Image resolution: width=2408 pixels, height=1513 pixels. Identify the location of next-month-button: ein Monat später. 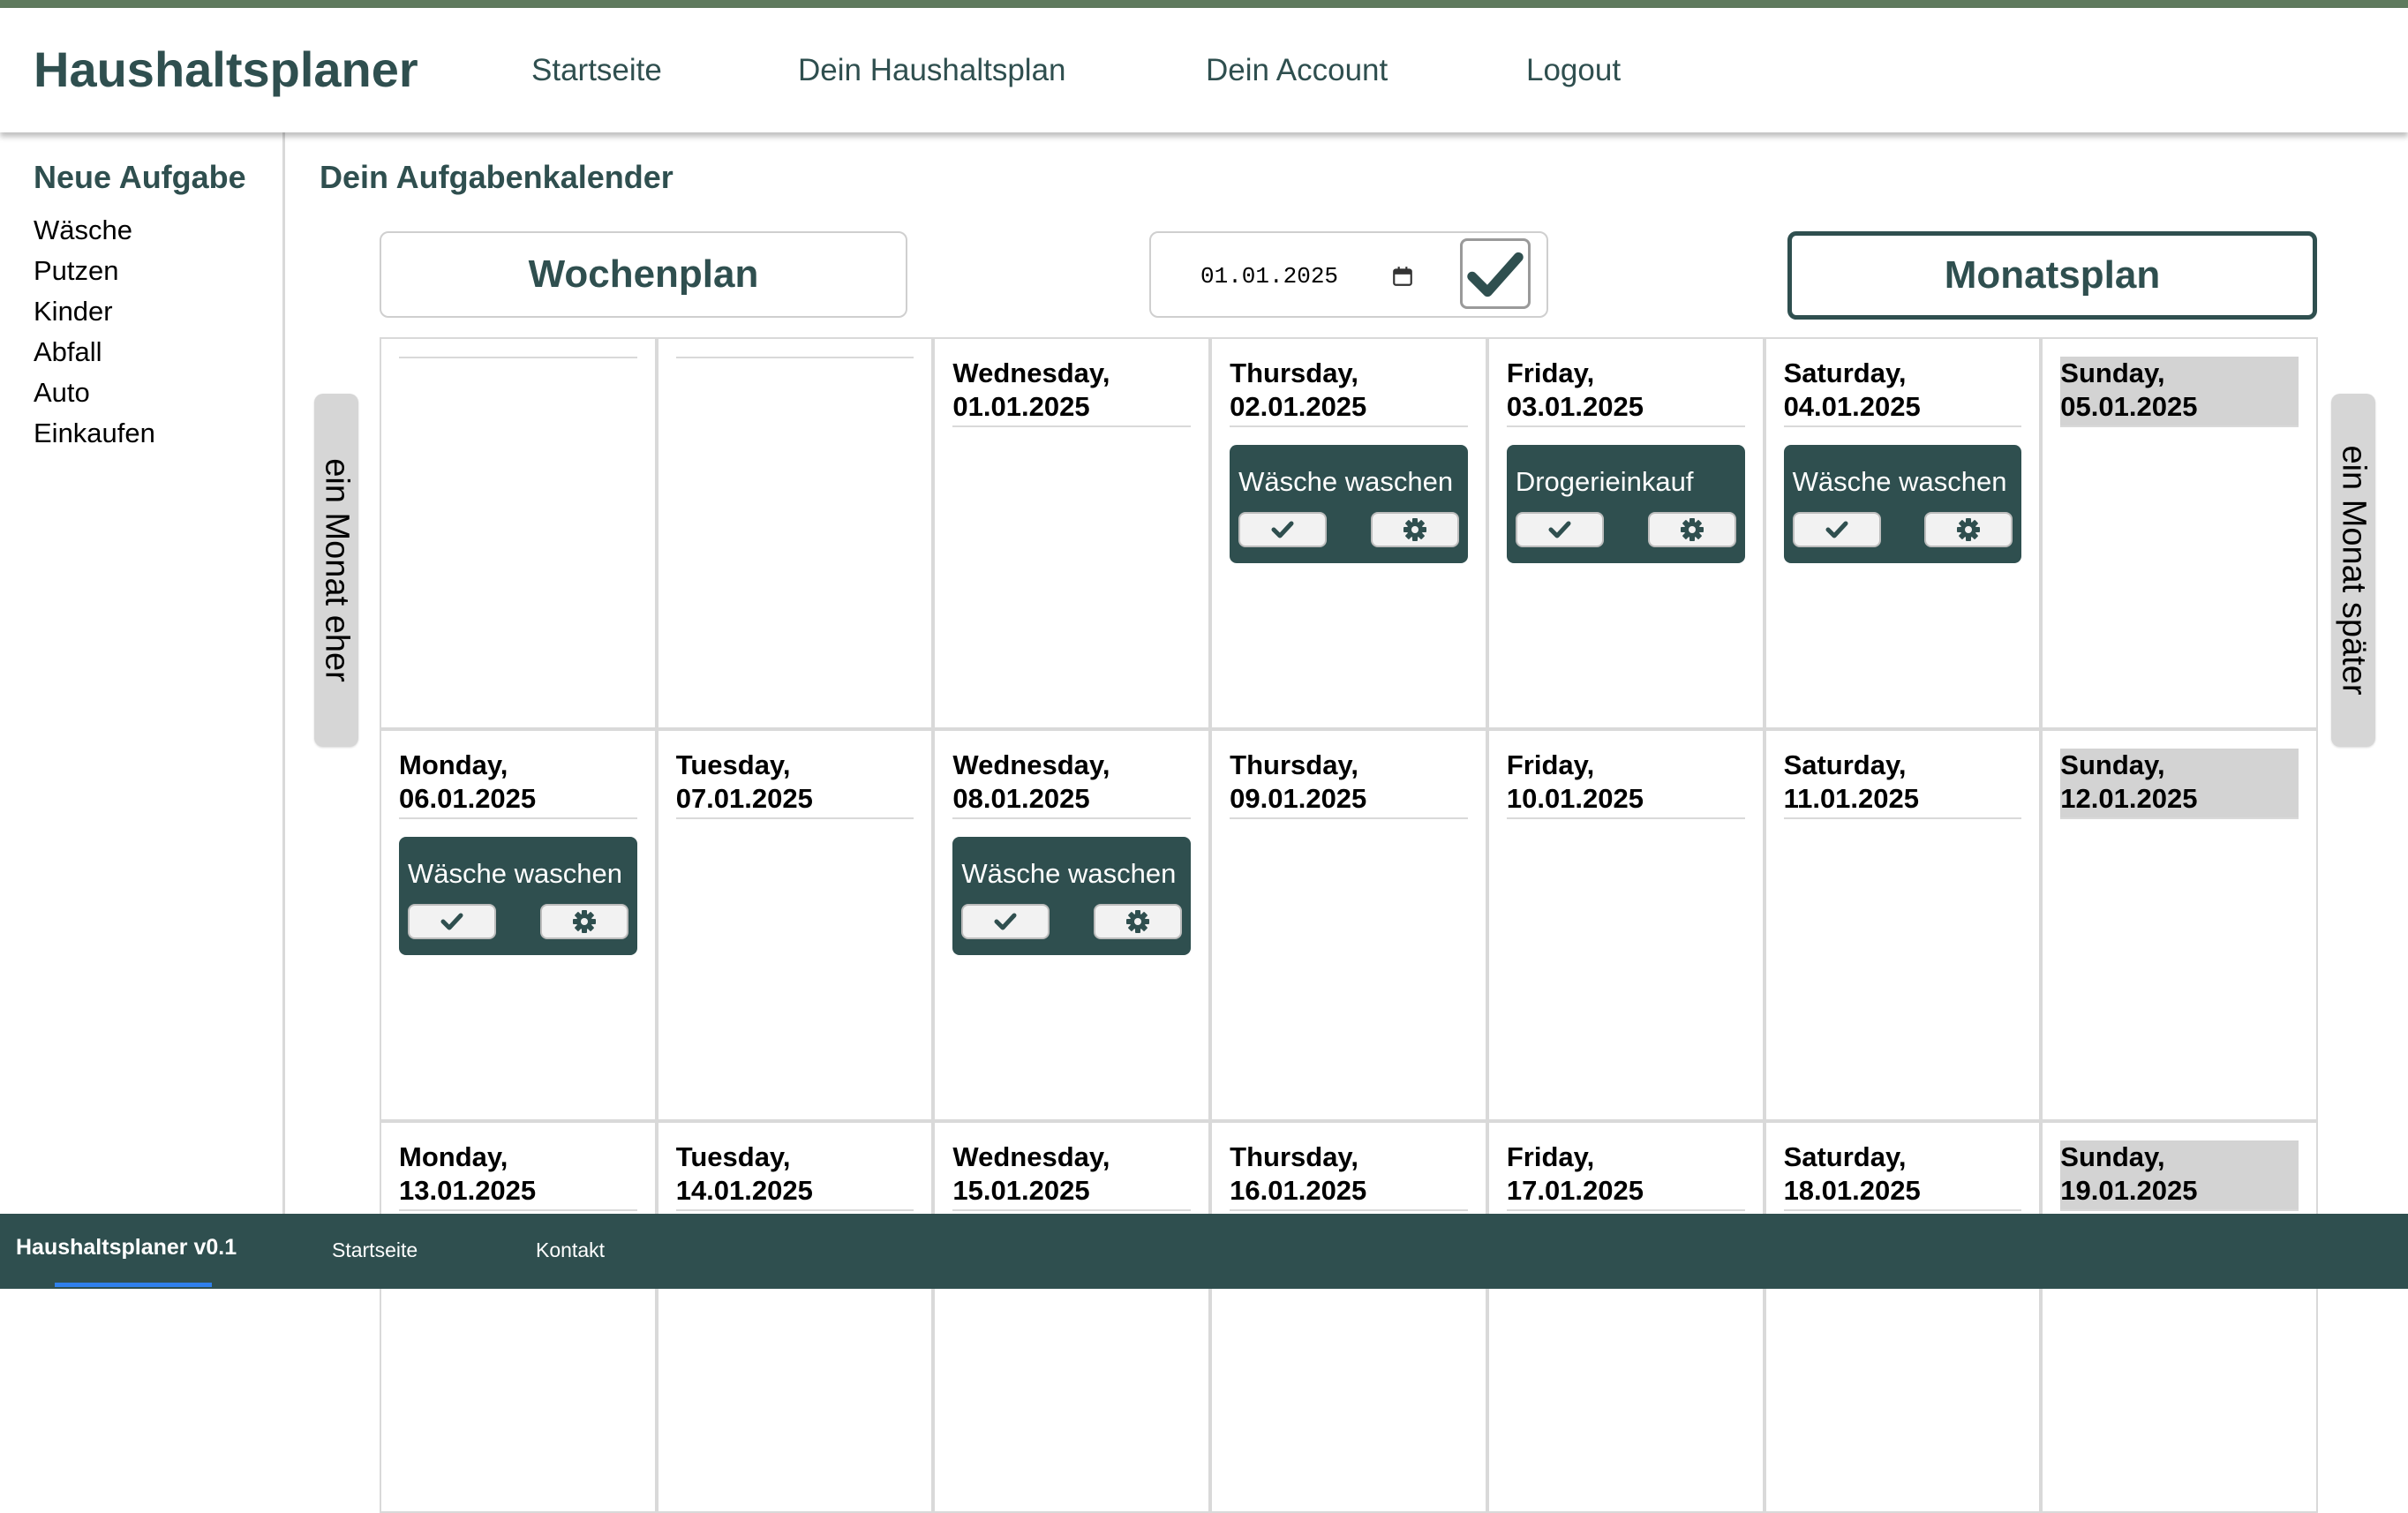
(2353, 570).